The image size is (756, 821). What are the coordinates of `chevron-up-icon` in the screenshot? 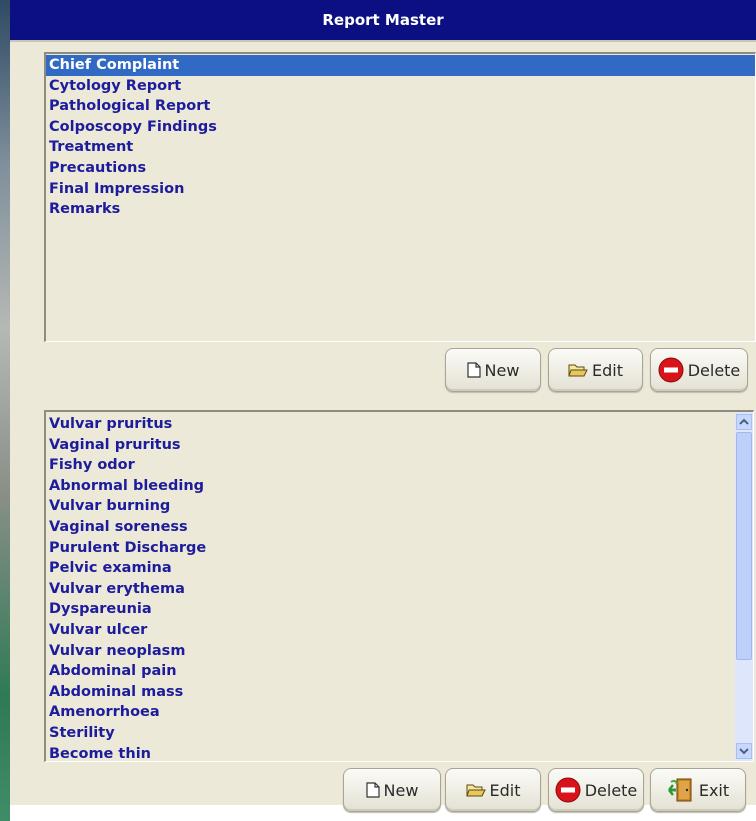 It's located at (744, 421).